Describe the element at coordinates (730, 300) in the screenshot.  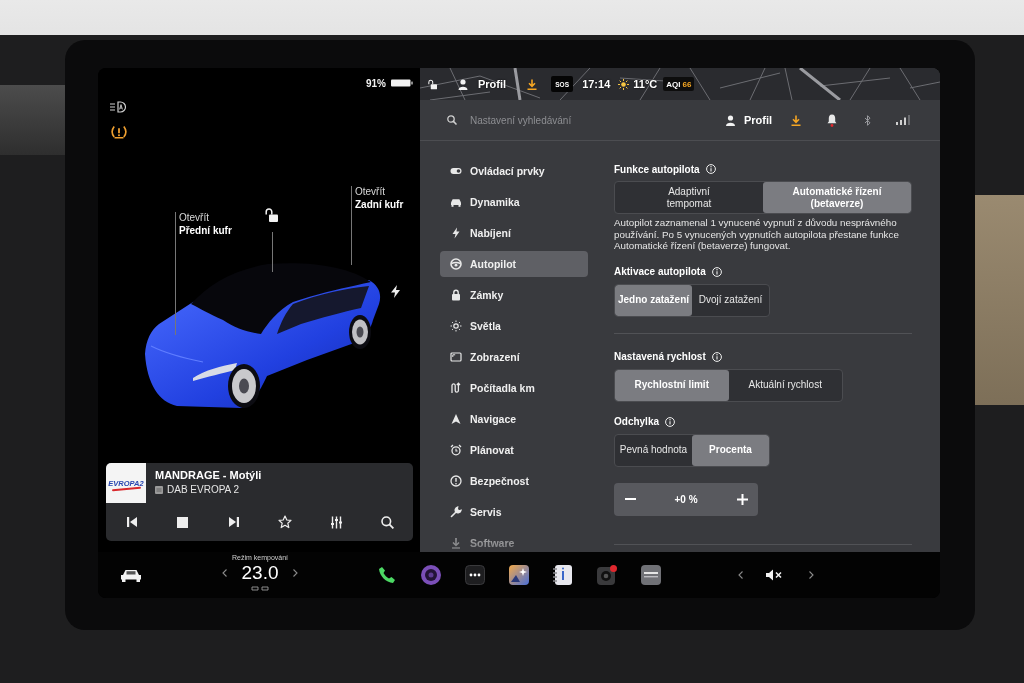
I see `toggle-option: Dvojí zatažení` at that location.